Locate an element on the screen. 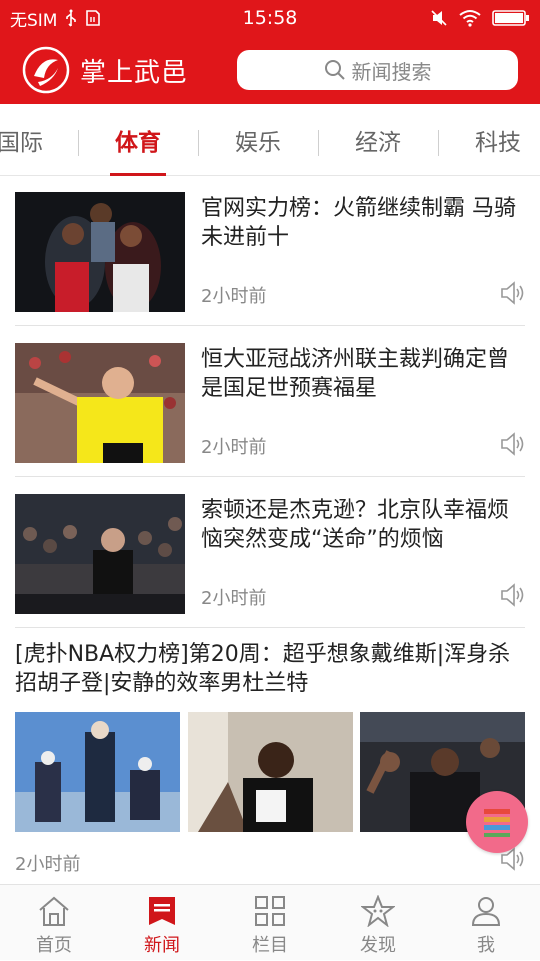 The image size is (540, 961). mute-icon is located at coordinates (439, 18).